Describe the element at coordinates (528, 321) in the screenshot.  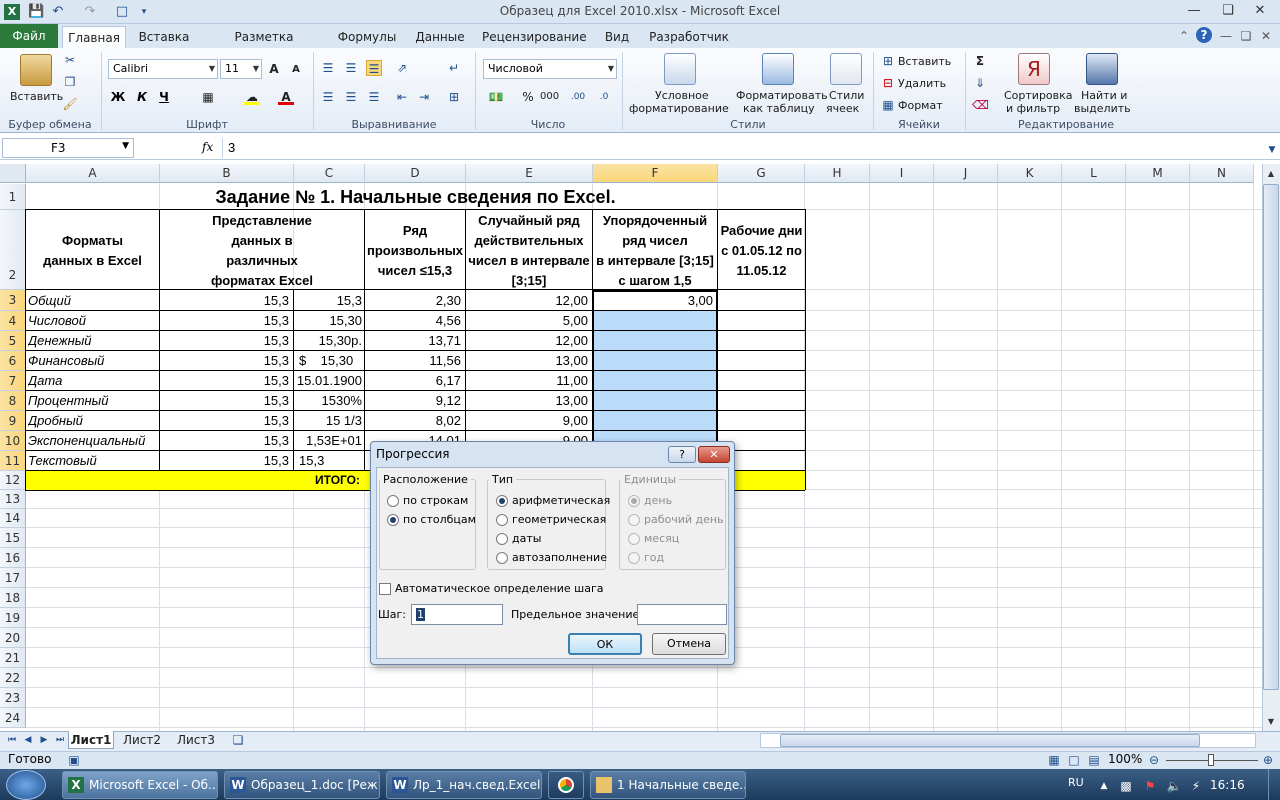
I see `cell-value-e: 5,00` at that location.